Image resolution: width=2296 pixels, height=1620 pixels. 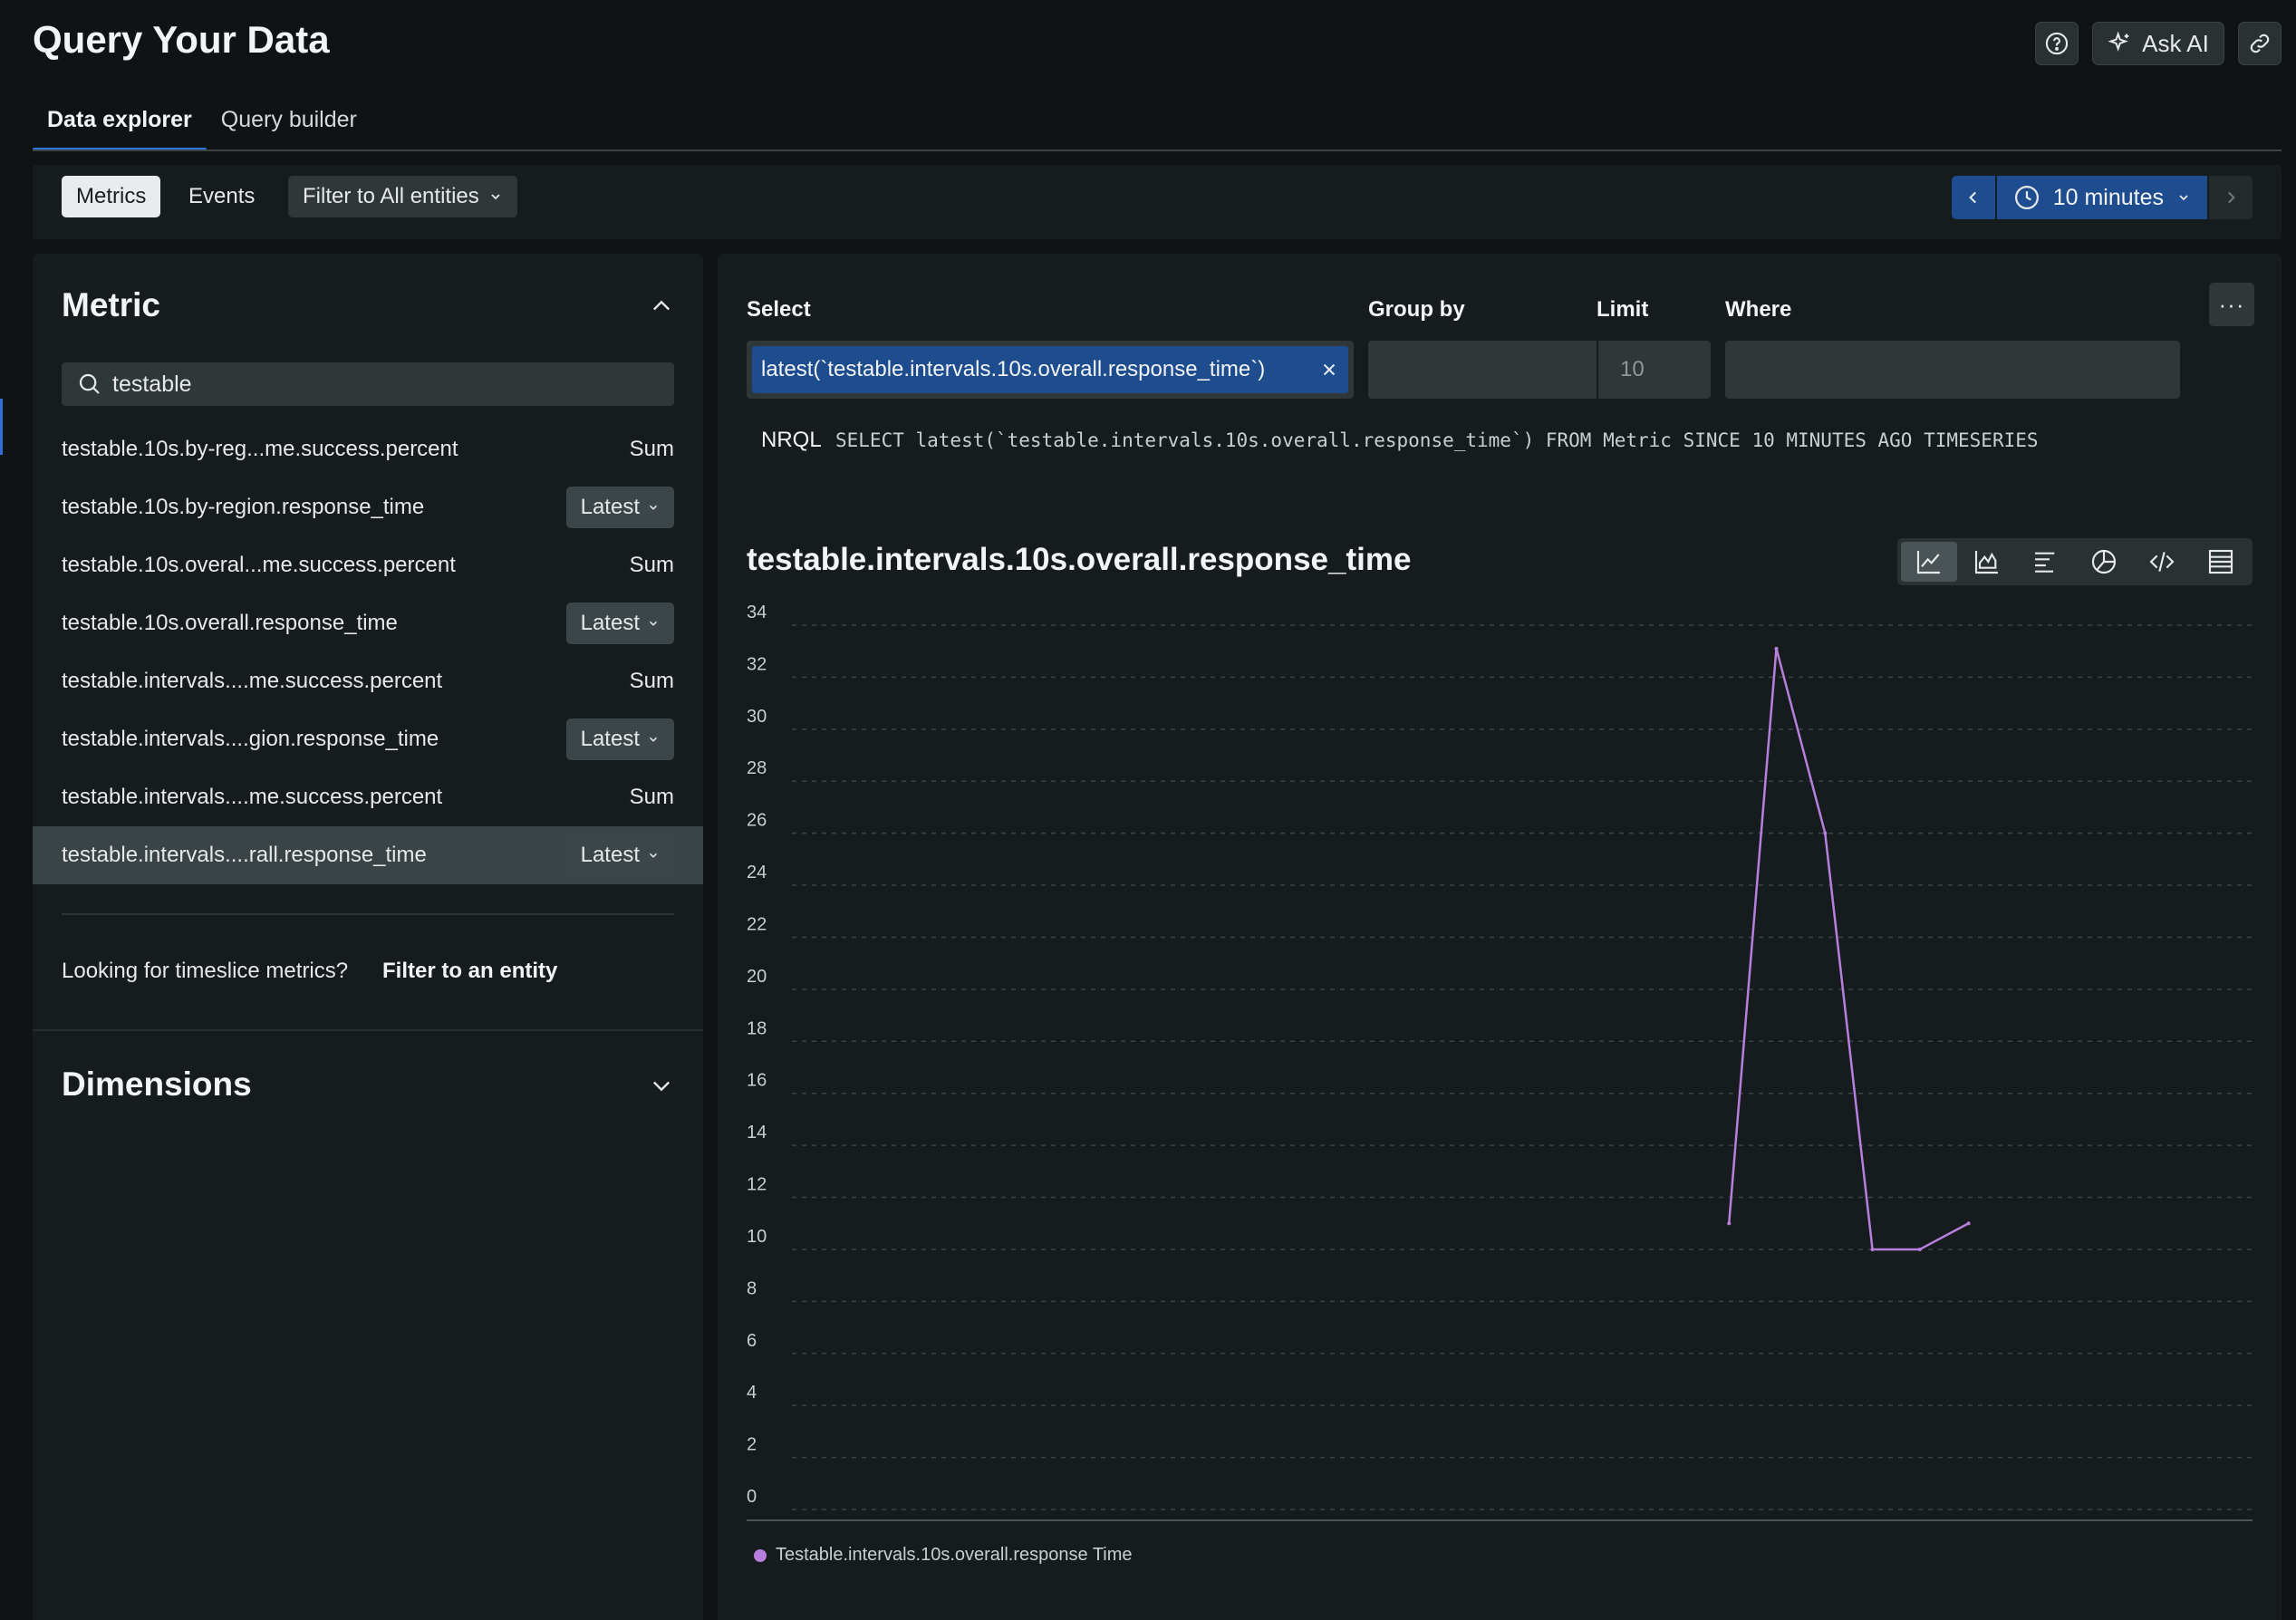 What do you see at coordinates (2026, 197) in the screenshot?
I see `clock-icon` at bounding box center [2026, 197].